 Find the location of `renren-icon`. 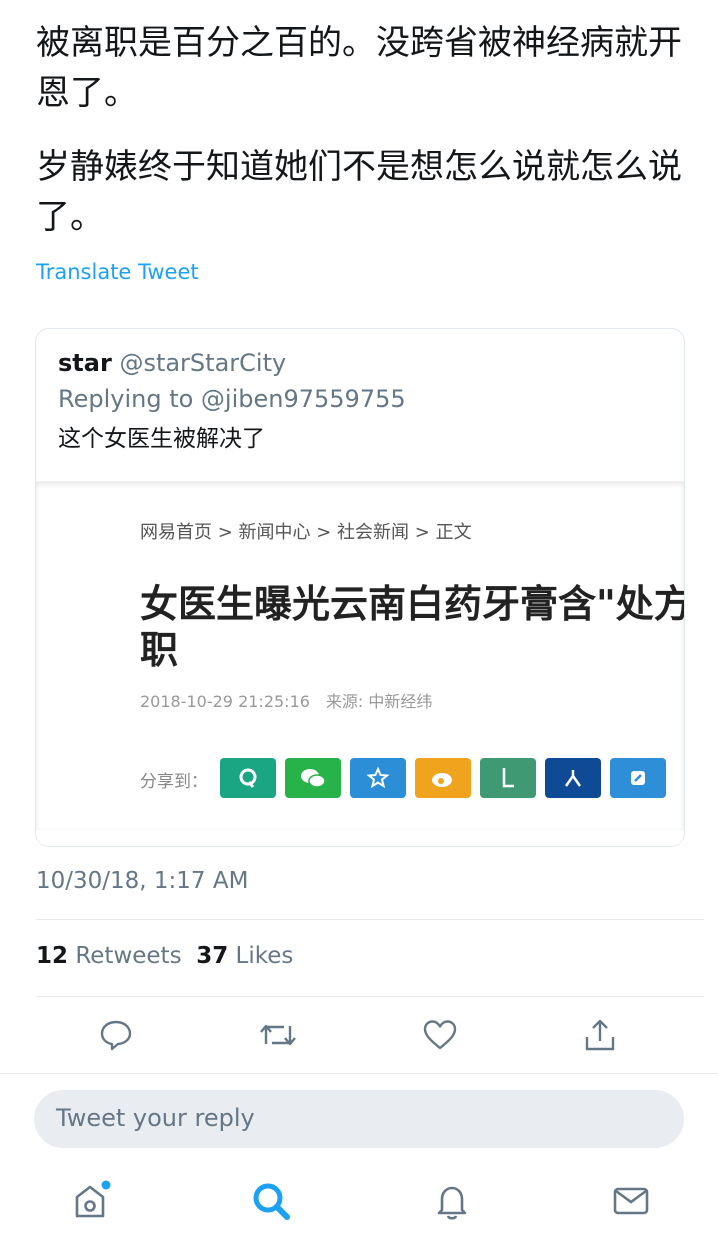

renren-icon is located at coordinates (573, 778).